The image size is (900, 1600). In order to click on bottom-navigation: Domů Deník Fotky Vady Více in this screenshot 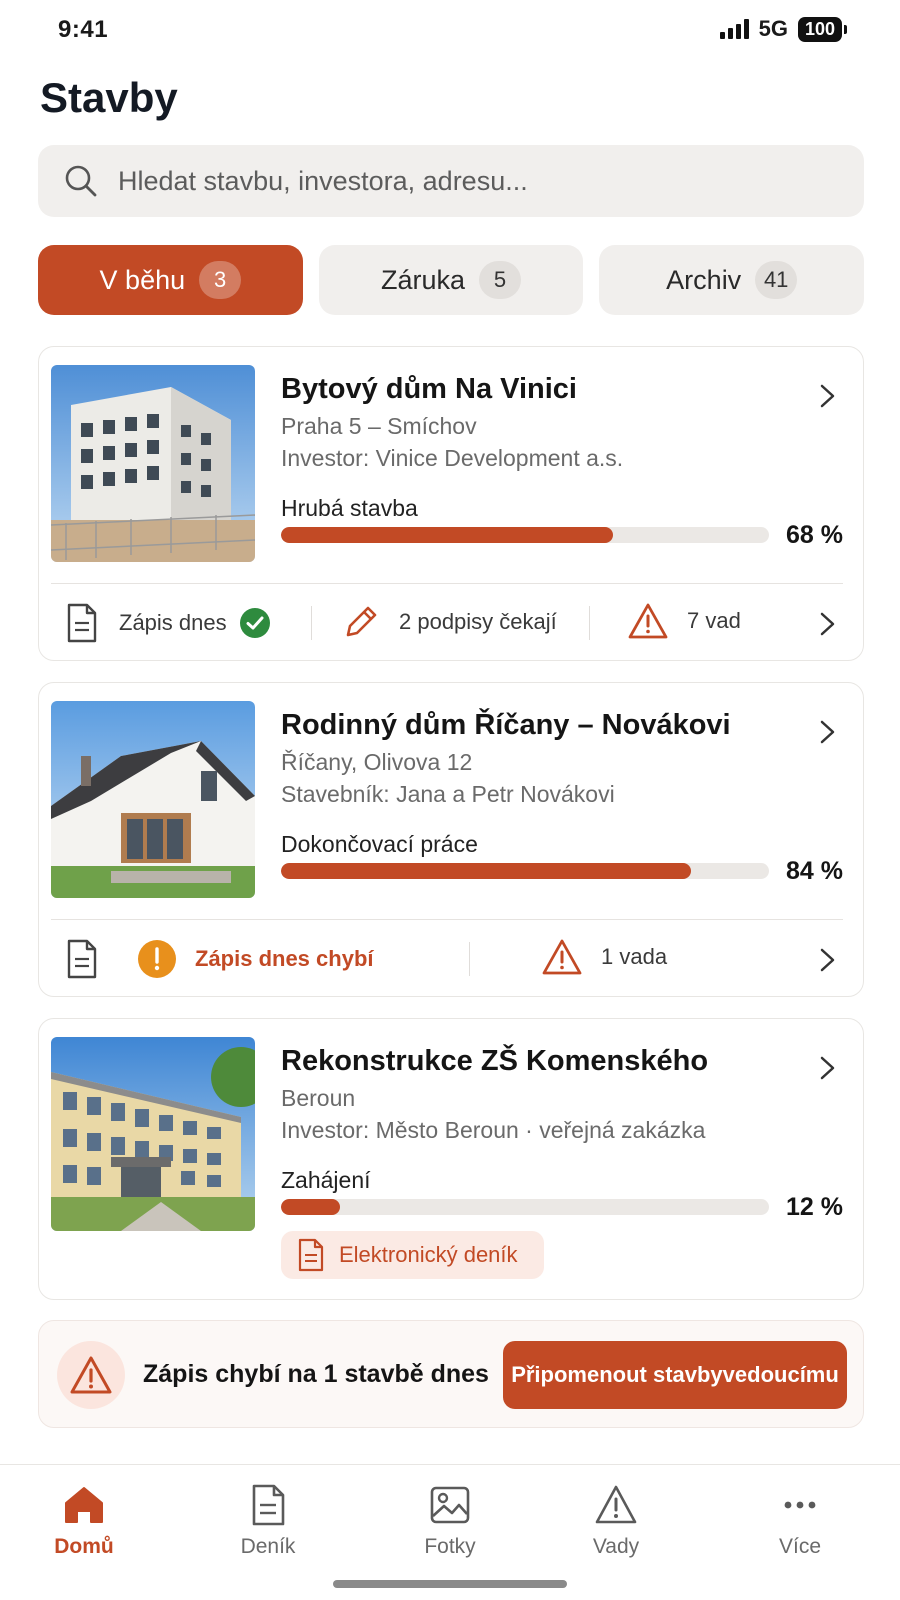, I will do `click(450, 1532)`.